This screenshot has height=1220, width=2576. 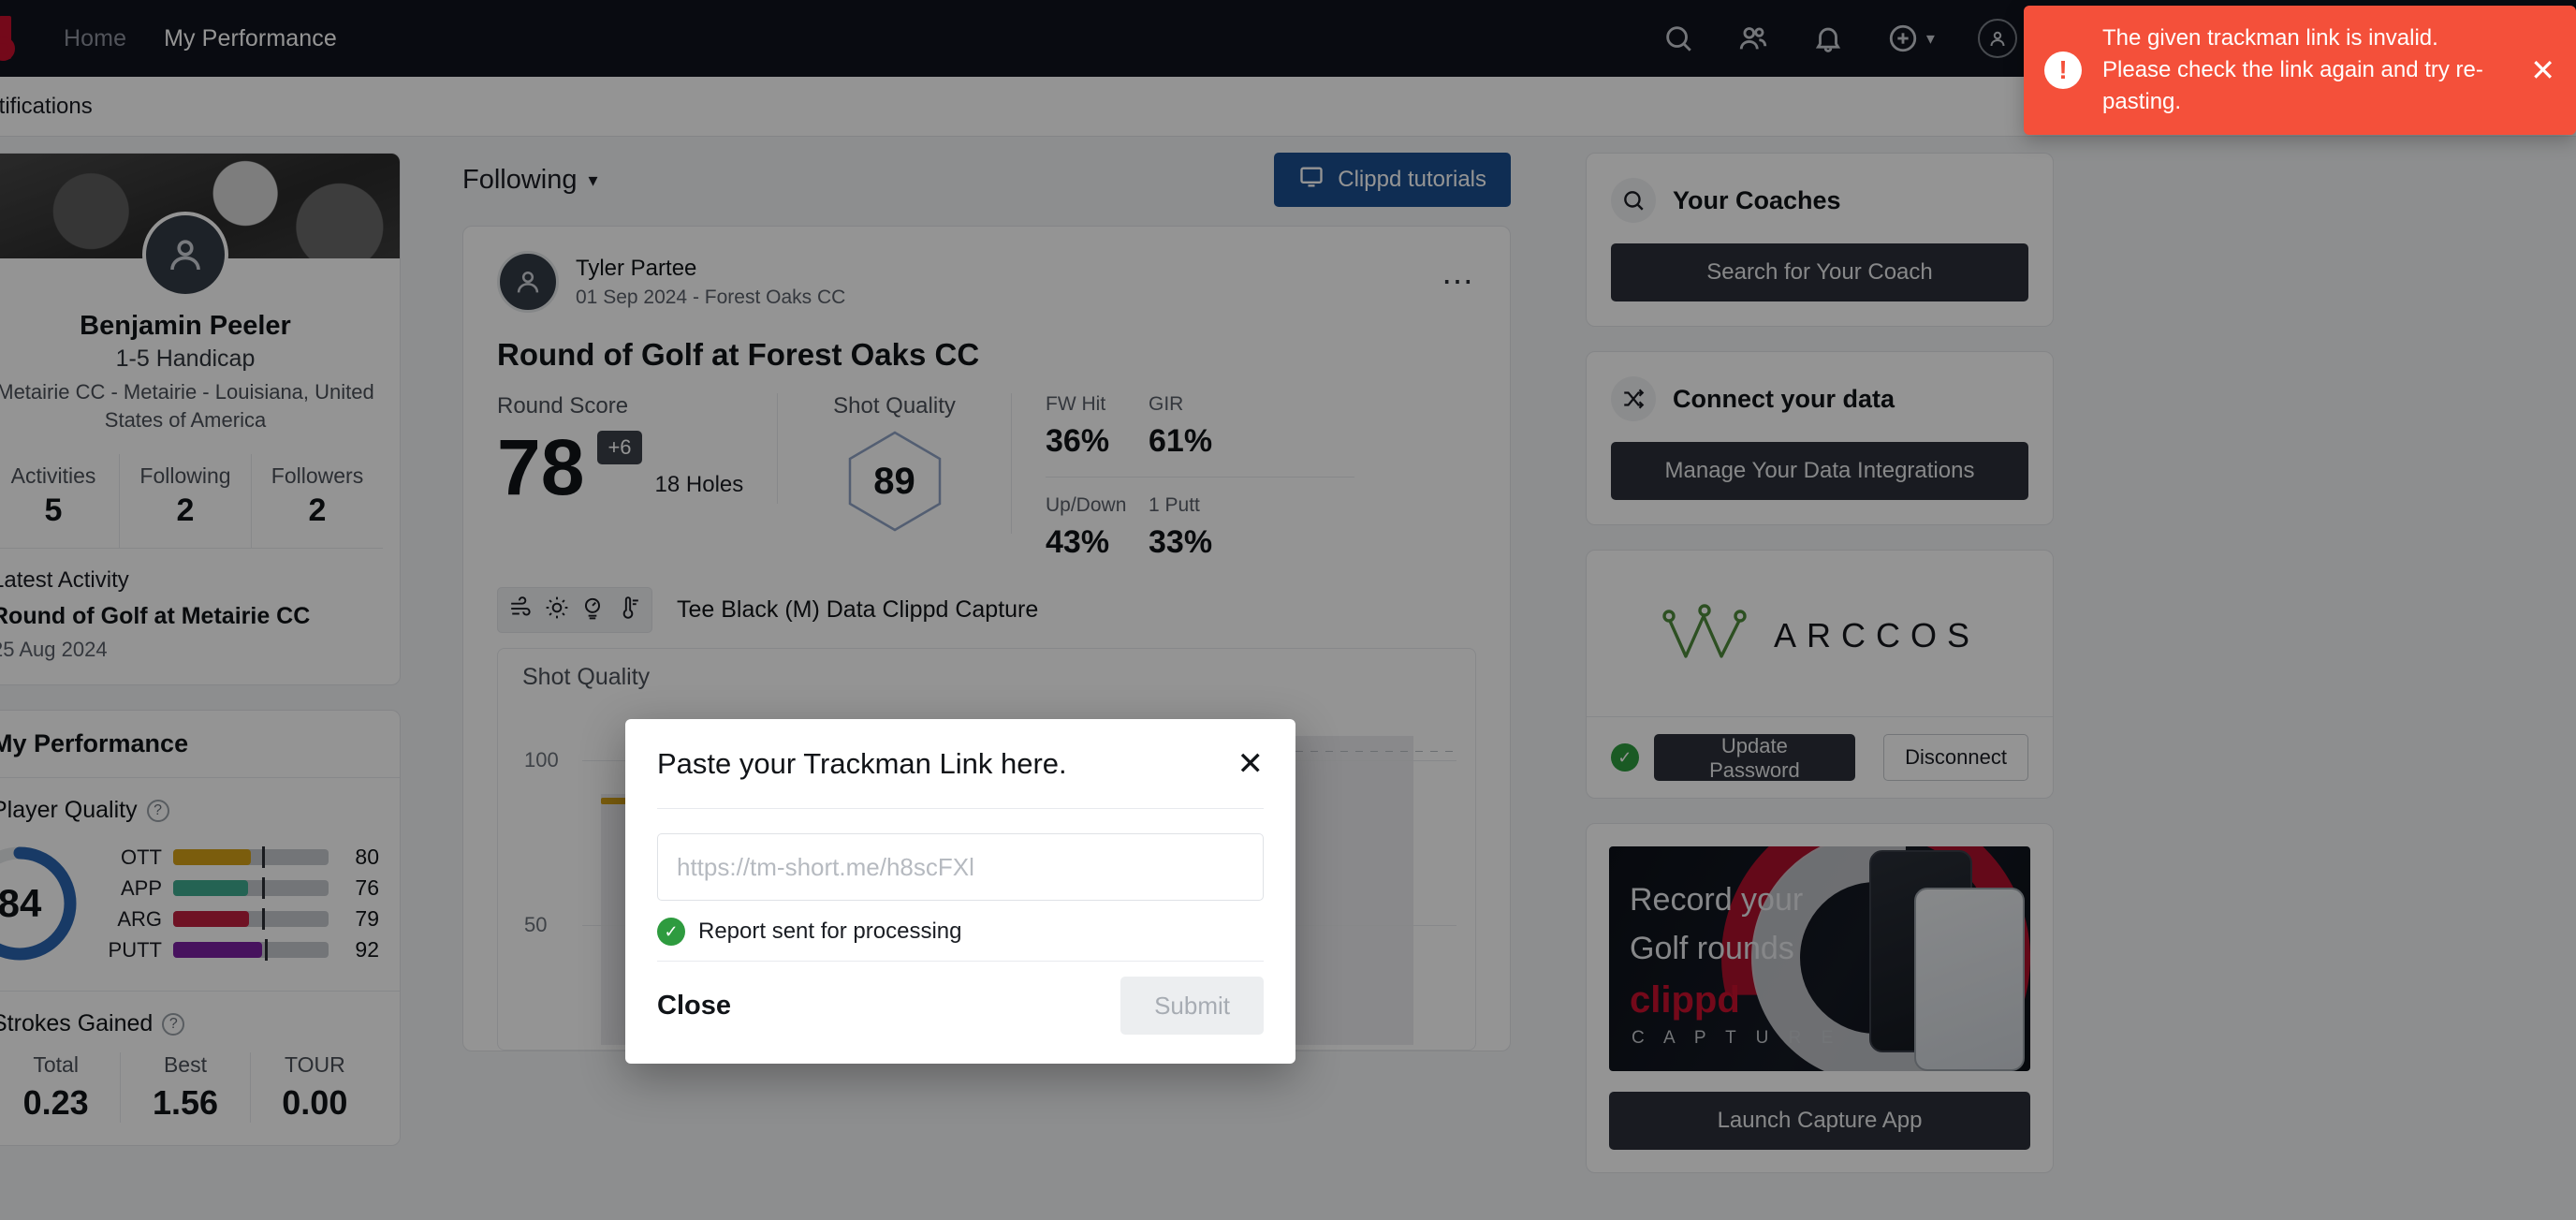 What do you see at coordinates (671, 932) in the screenshot?
I see `check-circle-icon: ✓` at bounding box center [671, 932].